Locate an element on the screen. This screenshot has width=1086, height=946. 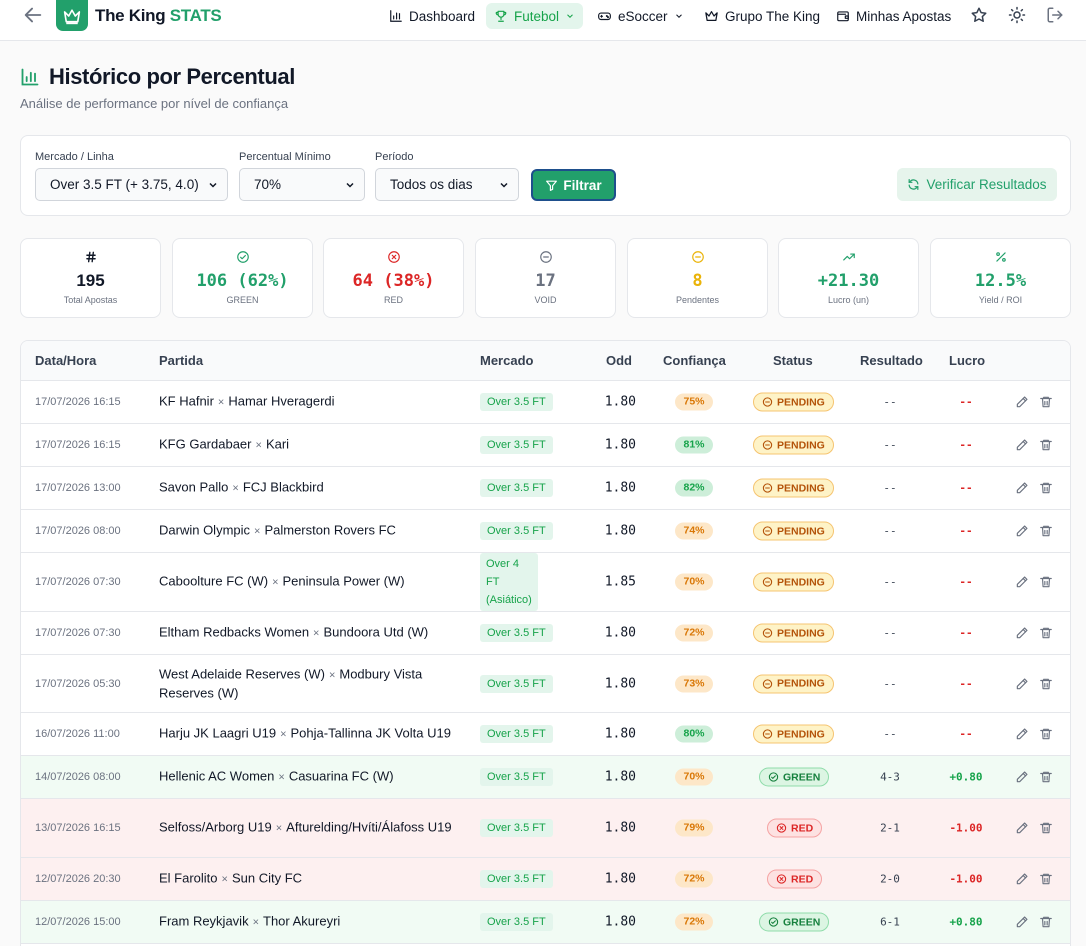
col-confidence: Confiança is located at coordinates (694, 360).